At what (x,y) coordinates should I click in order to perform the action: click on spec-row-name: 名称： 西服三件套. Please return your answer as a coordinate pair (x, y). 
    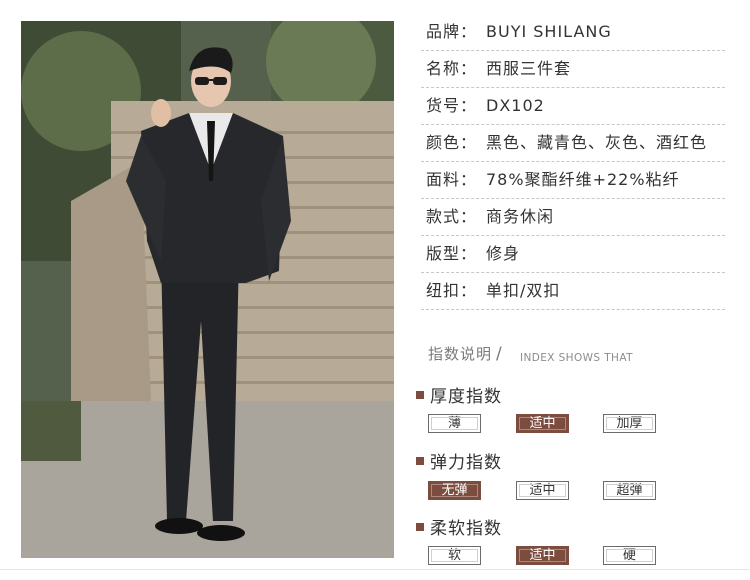
    Looking at the image, I should click on (573, 69).